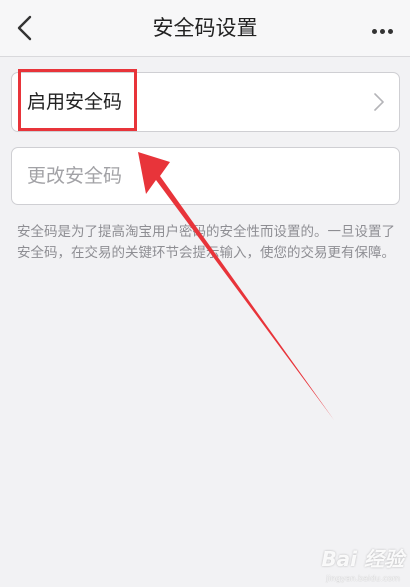 Image resolution: width=410 pixels, height=587 pixels. I want to click on enable-security-code-row: 启用安全码, so click(205, 102).